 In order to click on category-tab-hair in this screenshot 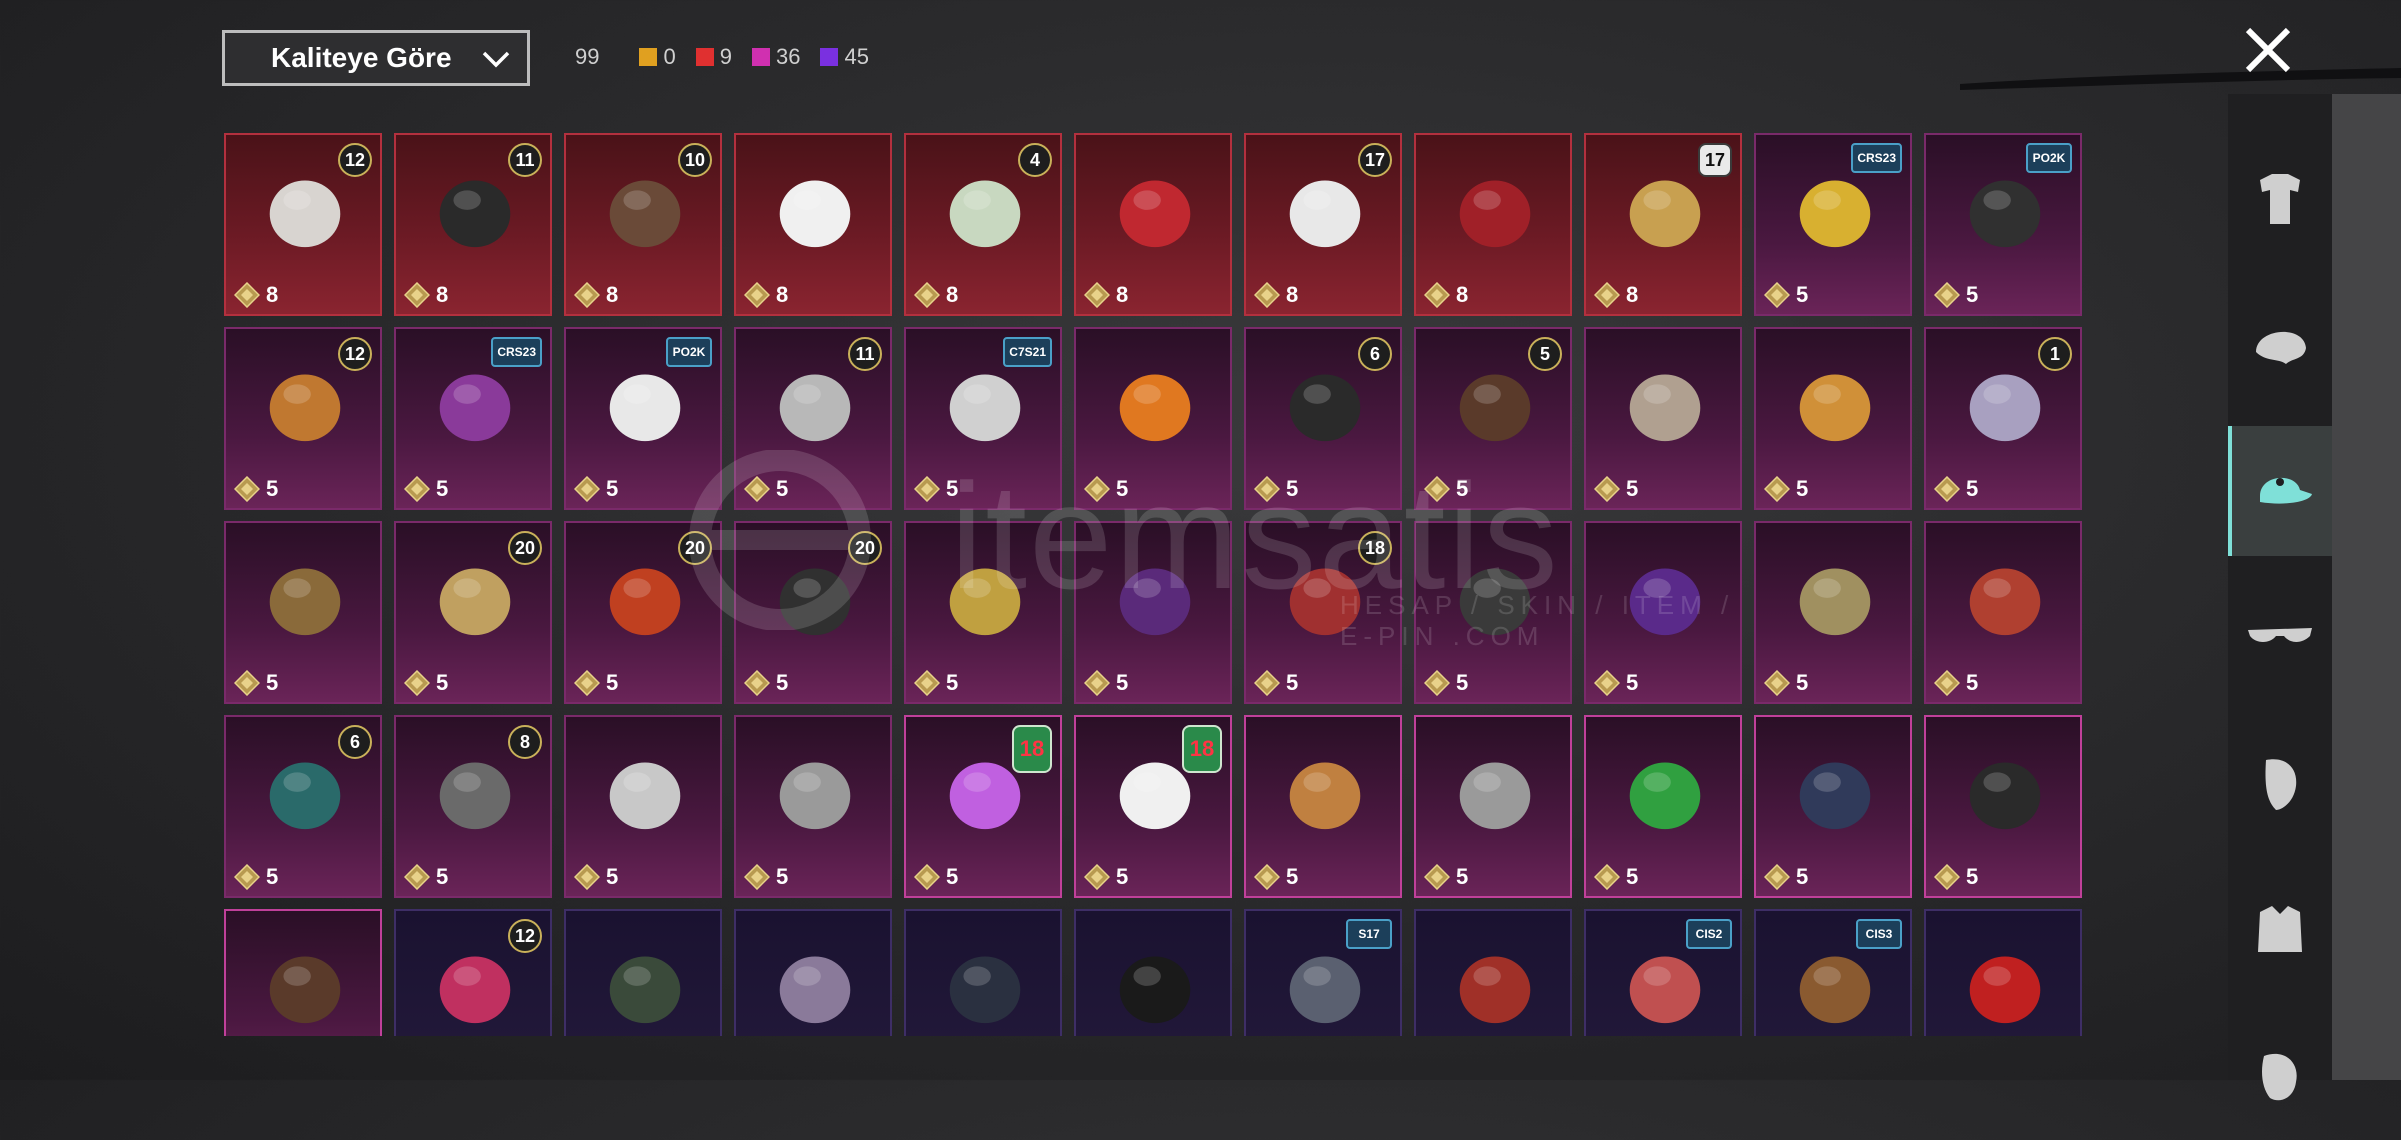, I will do `click(2280, 345)`.